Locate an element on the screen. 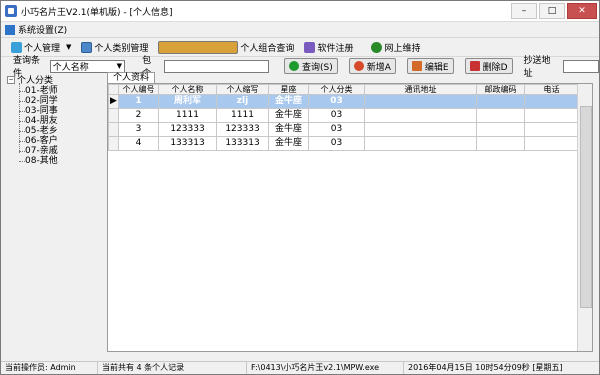 The width and height of the screenshot is (600, 375). table-cell: 3 is located at coordinates (138, 129).